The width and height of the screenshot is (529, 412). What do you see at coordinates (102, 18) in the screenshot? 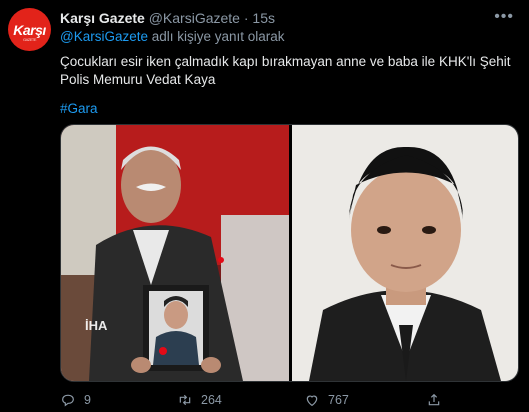
I see `account-name: Karşı Gazete` at bounding box center [102, 18].